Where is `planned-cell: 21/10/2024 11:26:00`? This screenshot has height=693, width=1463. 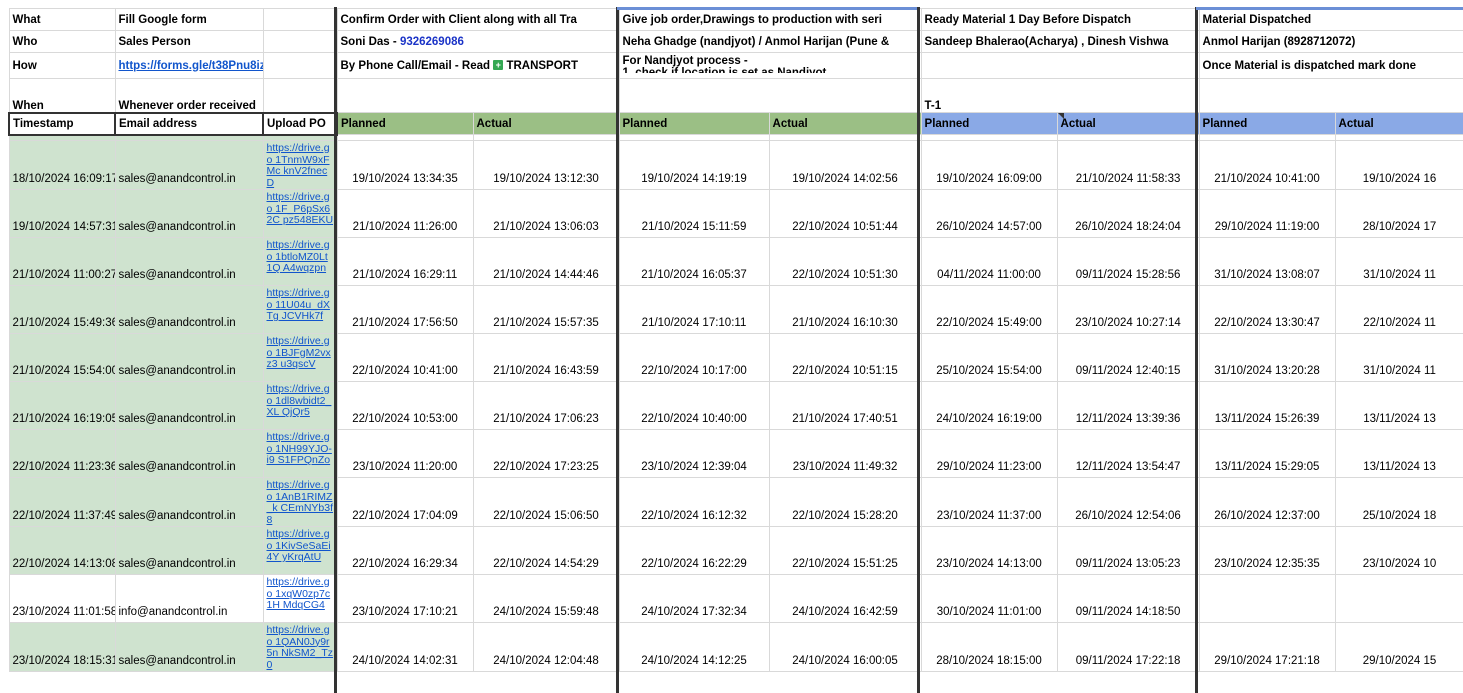
planned-cell: 21/10/2024 11:26:00 is located at coordinates (405, 213).